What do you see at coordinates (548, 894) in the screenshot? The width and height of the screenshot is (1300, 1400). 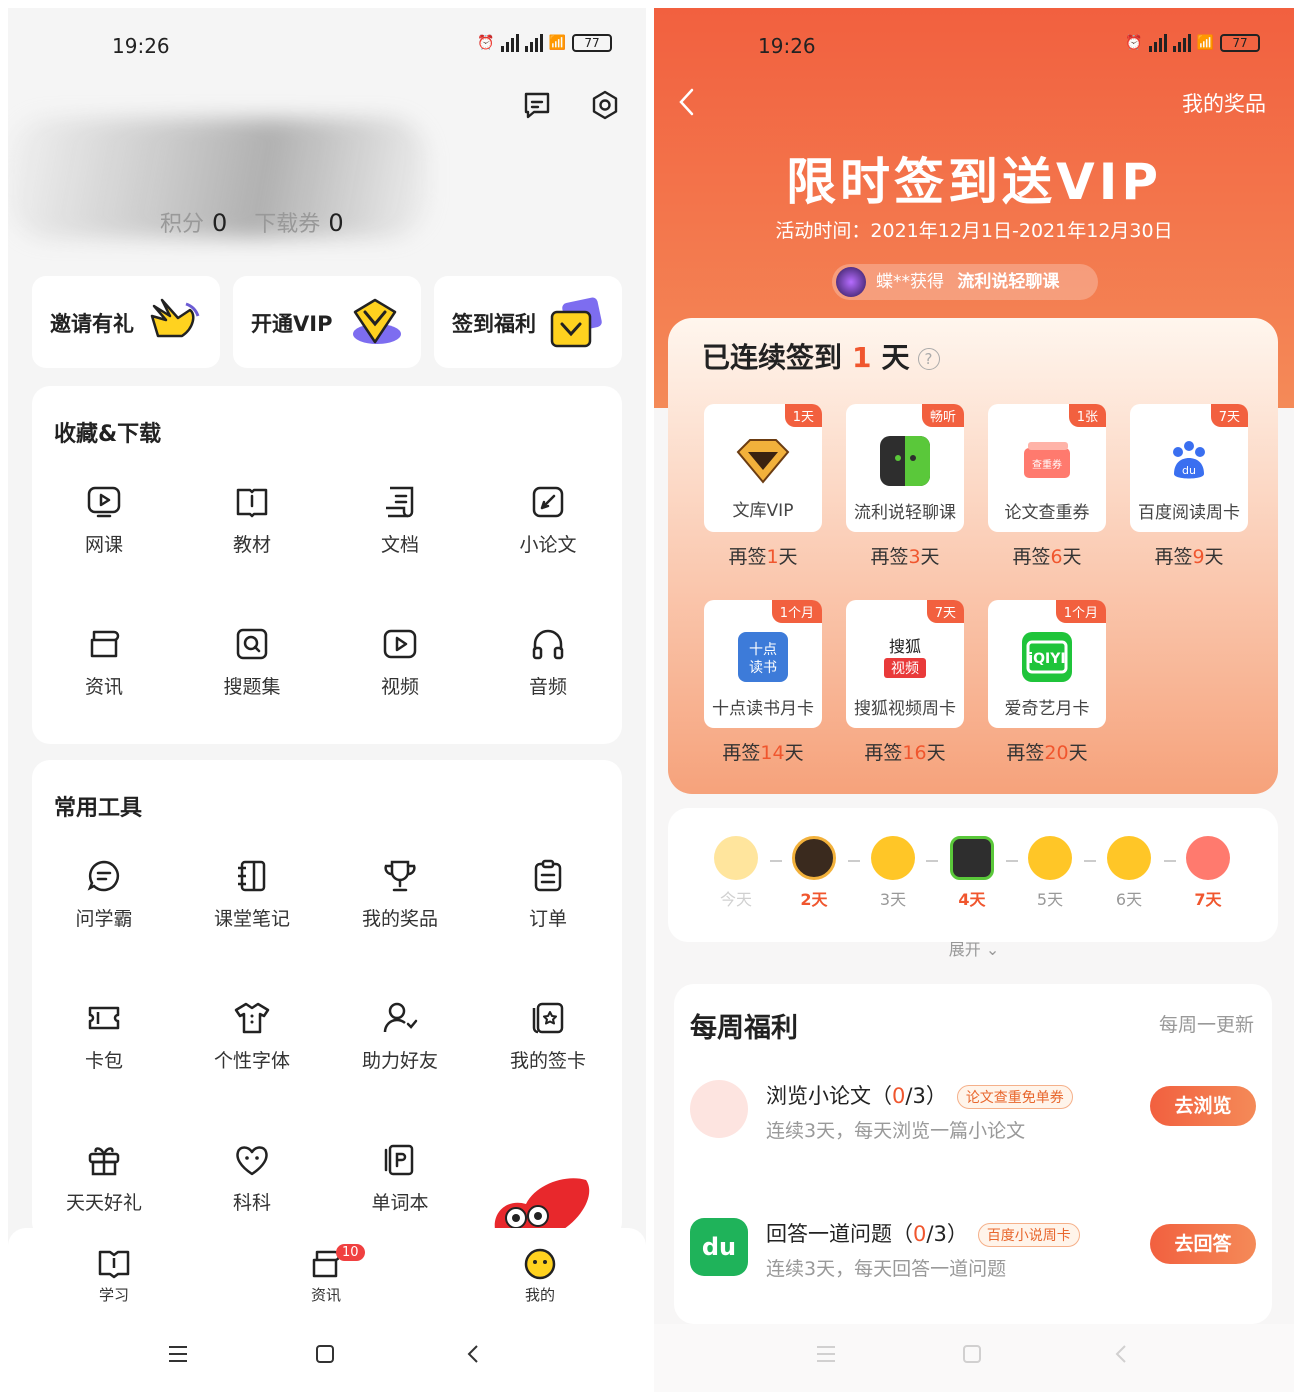 I see `grid-item-orders: 订单` at bounding box center [548, 894].